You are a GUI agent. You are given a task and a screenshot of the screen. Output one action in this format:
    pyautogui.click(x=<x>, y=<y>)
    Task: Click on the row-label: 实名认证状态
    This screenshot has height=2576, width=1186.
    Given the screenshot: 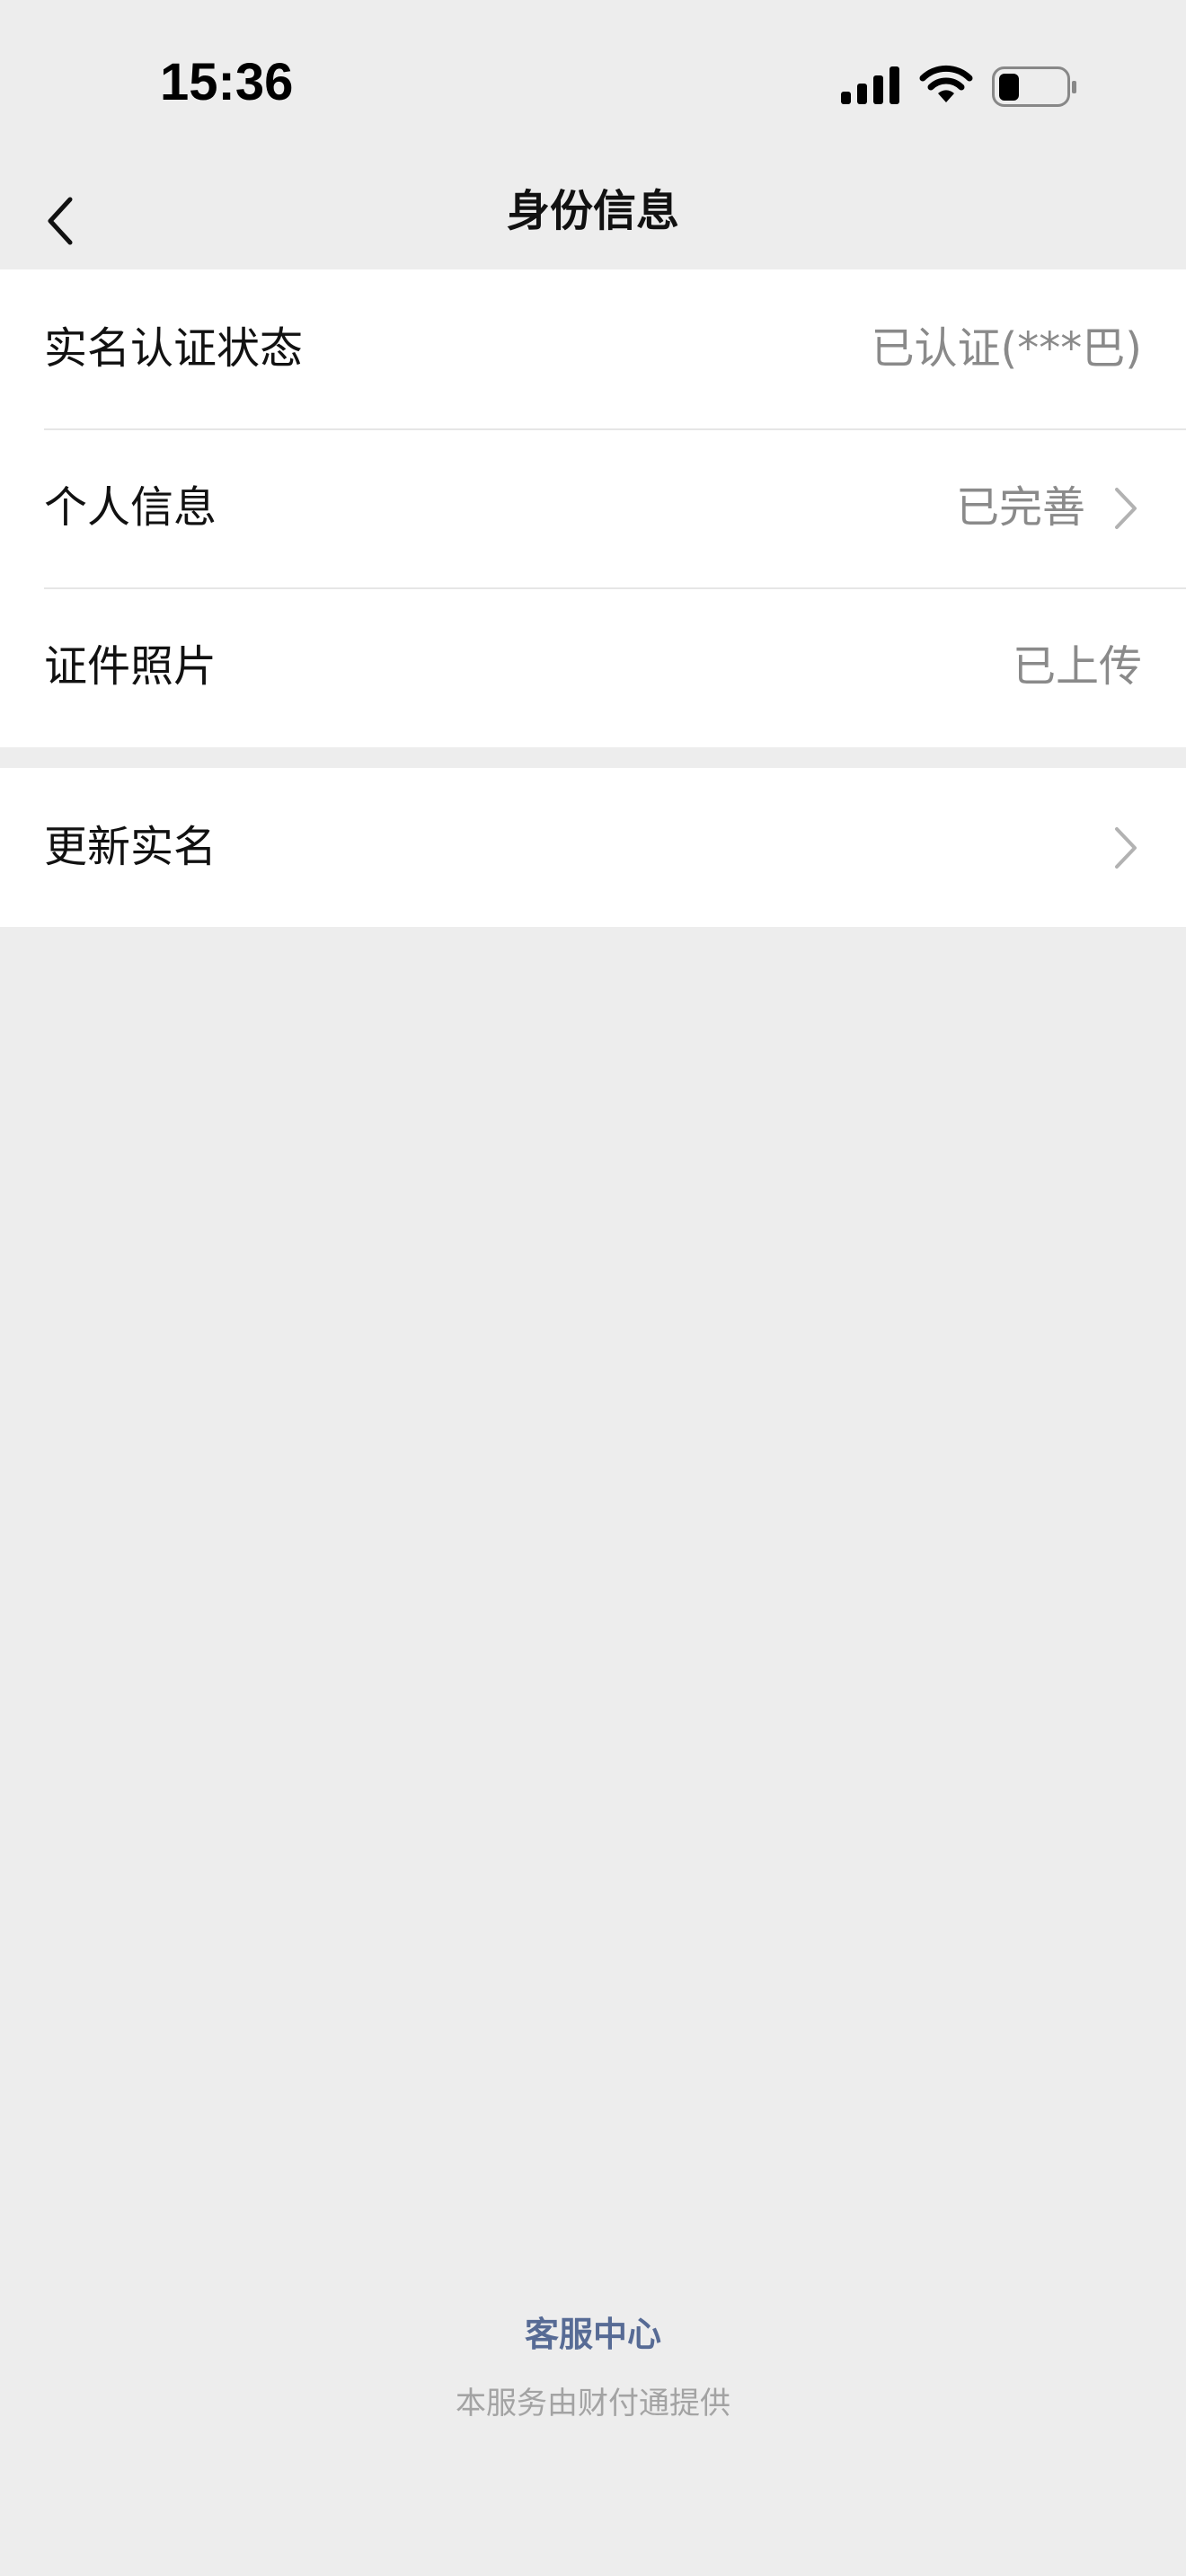 What is the action you would take?
    pyautogui.click(x=174, y=348)
    